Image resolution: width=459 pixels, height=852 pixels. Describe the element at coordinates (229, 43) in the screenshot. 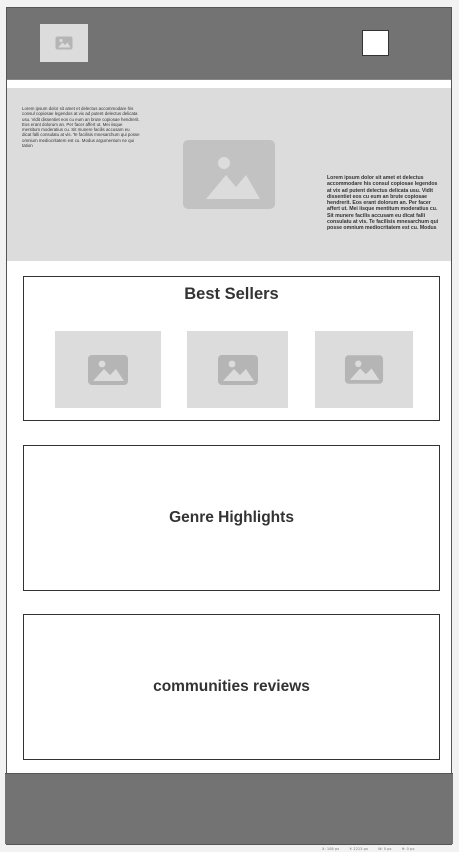

I see `header` at that location.